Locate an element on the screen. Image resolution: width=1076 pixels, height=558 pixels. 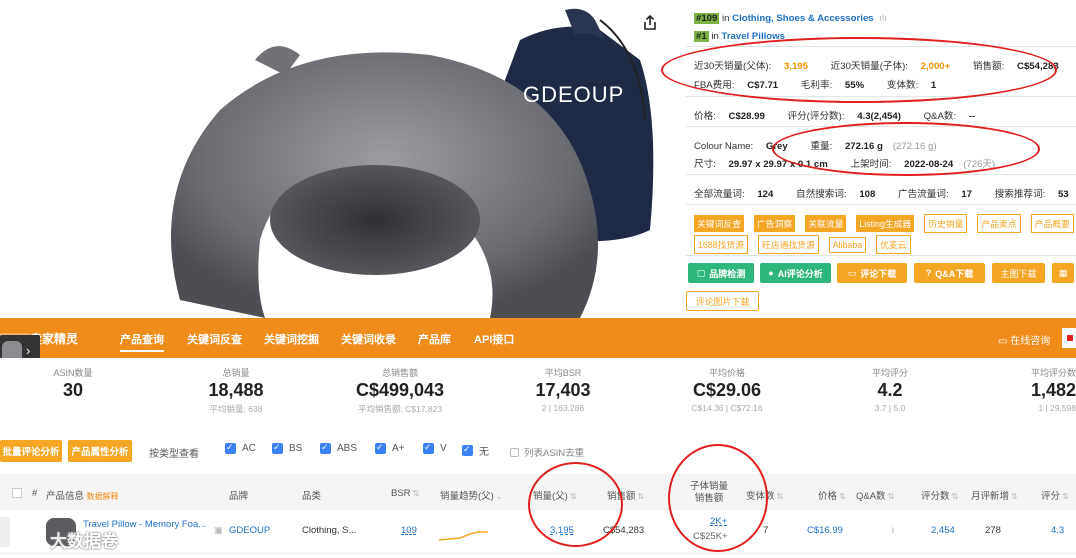
col-rating: 评分 ⇅ is located at coordinates (1055, 495).